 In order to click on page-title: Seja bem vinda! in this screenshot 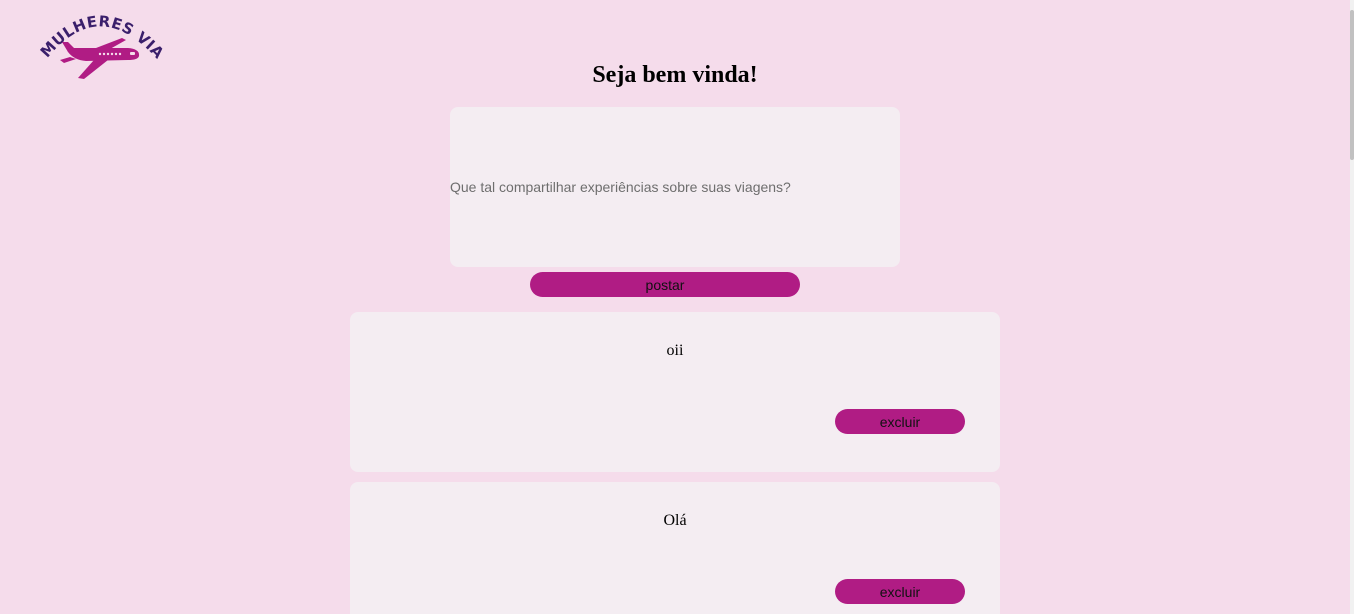, I will do `click(675, 75)`.